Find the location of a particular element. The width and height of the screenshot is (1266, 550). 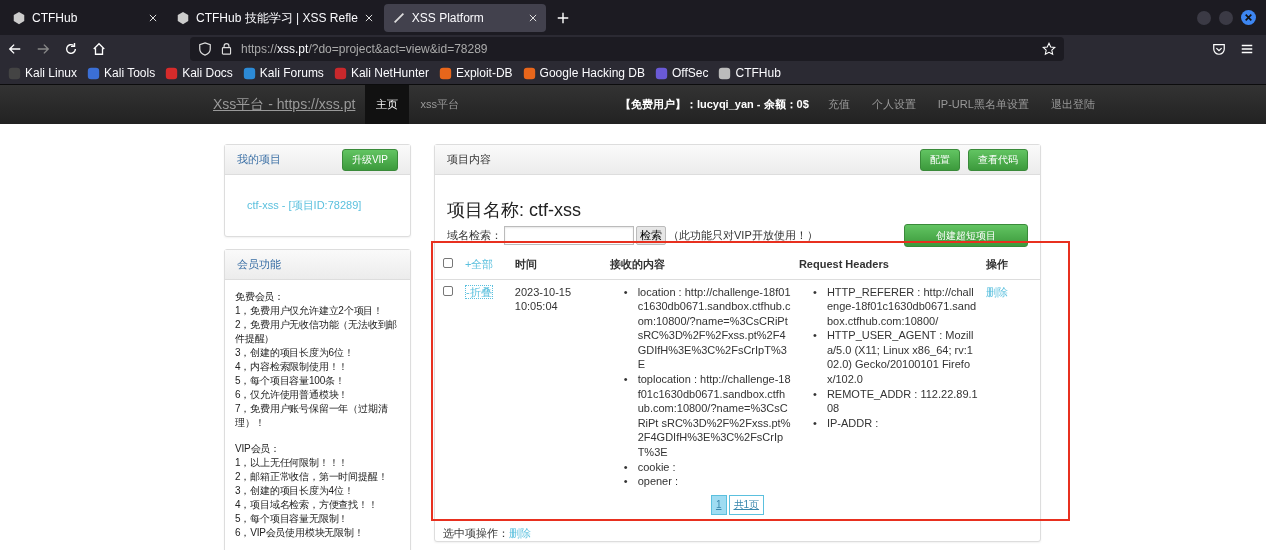

table-cell: 2023-10-15 10:05:04 is located at coordinates (543, 299).